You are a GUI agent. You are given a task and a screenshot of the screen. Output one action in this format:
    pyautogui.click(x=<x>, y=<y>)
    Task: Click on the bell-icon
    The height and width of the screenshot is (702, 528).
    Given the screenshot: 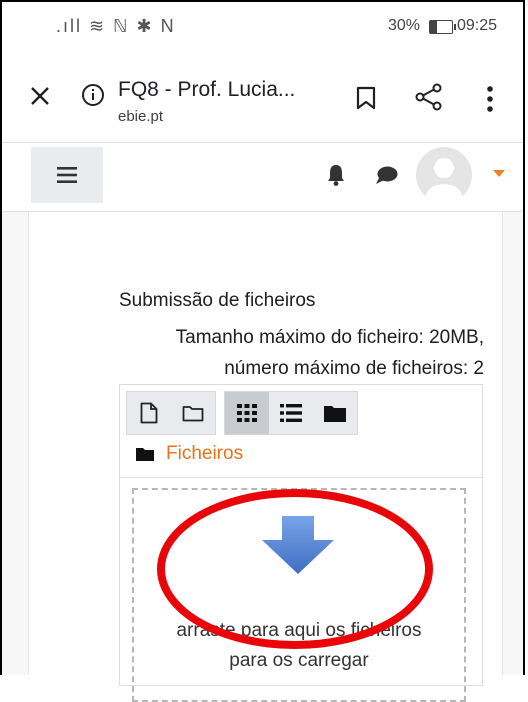 What is the action you would take?
    pyautogui.click(x=336, y=175)
    